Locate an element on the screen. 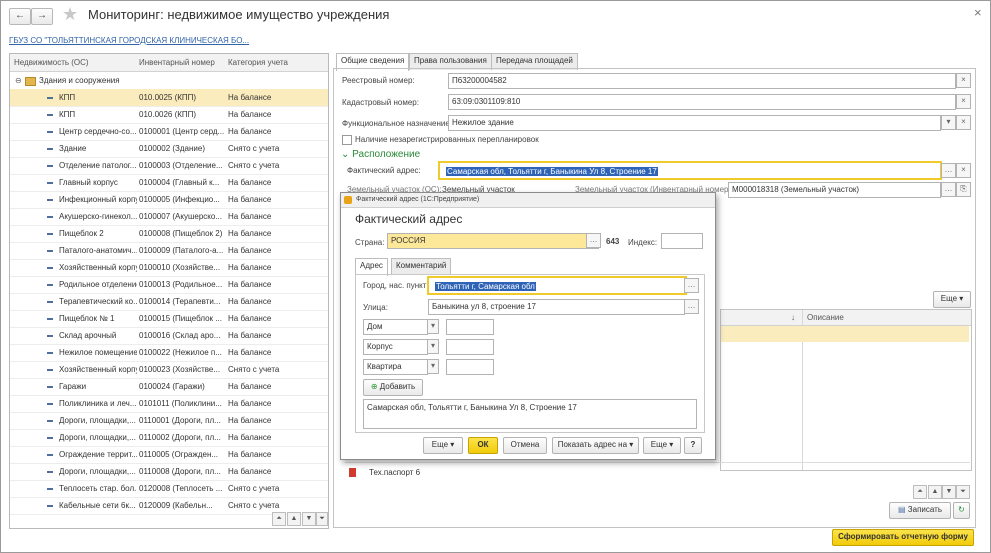 The height and width of the screenshot is (553, 991). report-button: Сформировать отчетную форму is located at coordinates (903, 537).